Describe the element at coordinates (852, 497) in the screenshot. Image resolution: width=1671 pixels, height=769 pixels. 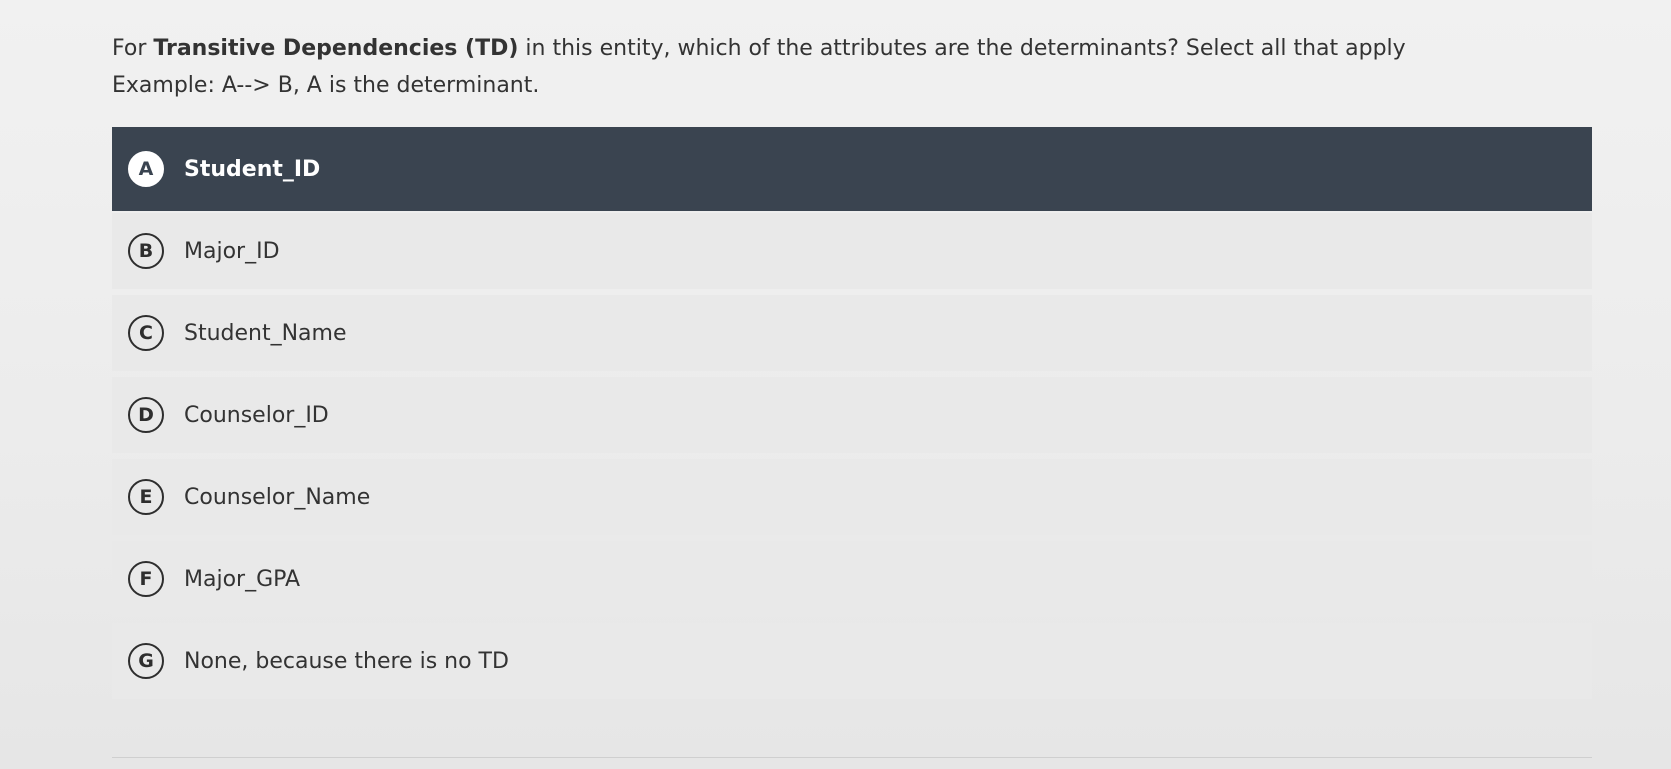
I see `option-e: E Counselor_Name` at that location.